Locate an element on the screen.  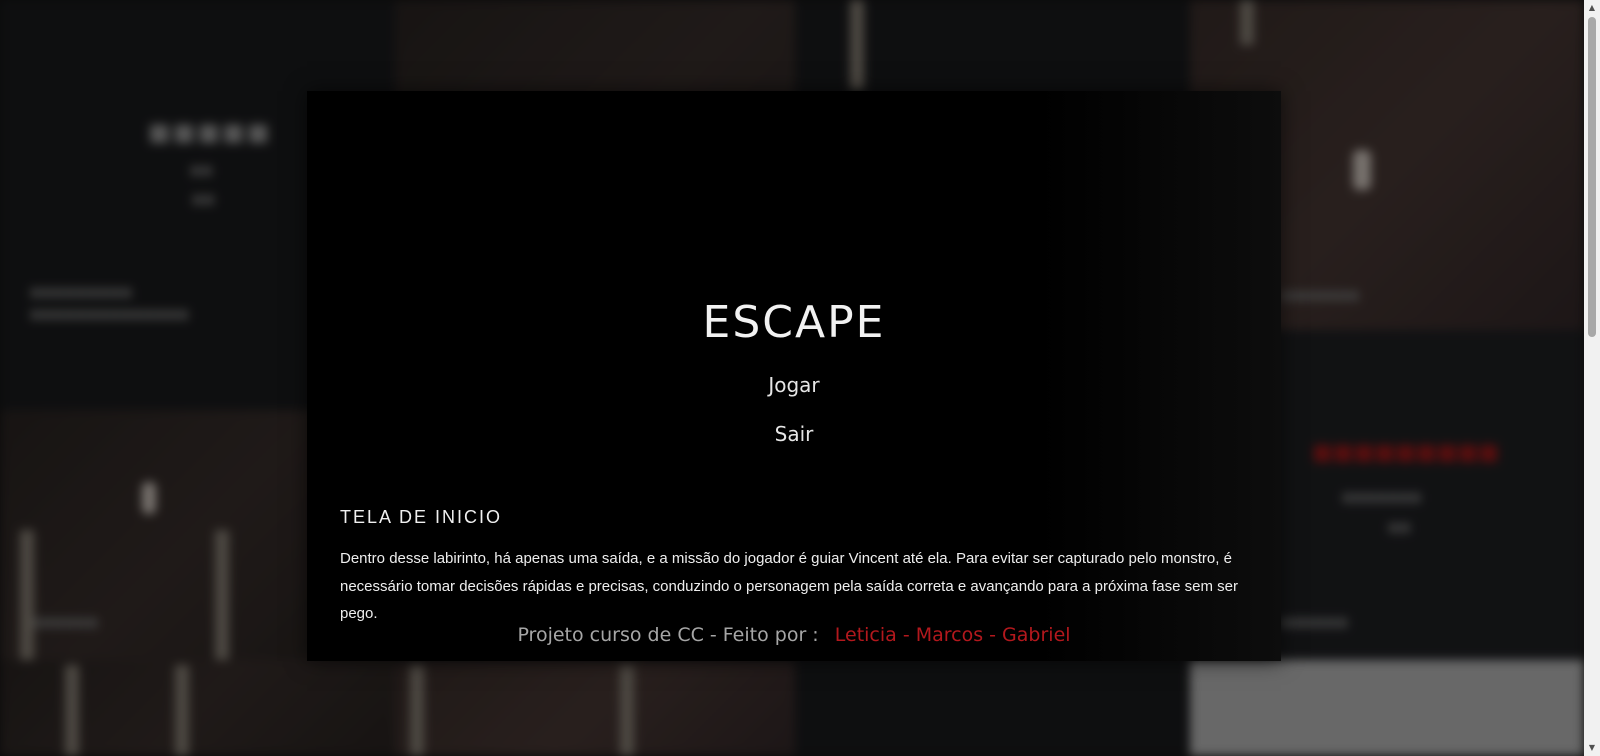
credits-label: Projeto curso de CC - Feito por : is located at coordinates (668, 635).